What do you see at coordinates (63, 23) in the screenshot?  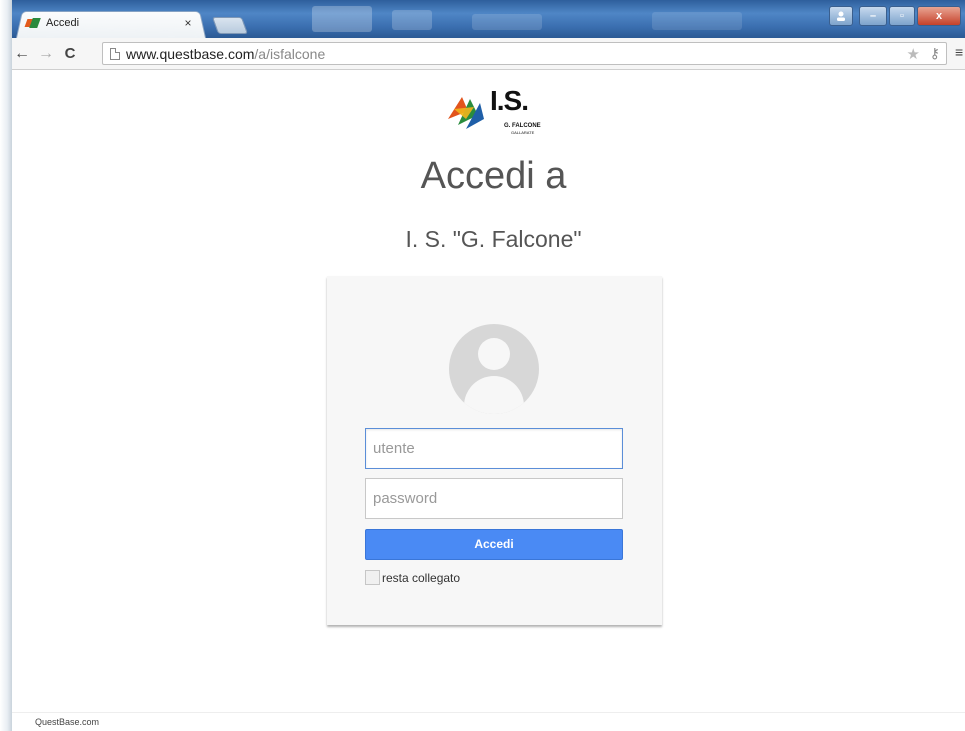 I see `tab-title: Accedi` at bounding box center [63, 23].